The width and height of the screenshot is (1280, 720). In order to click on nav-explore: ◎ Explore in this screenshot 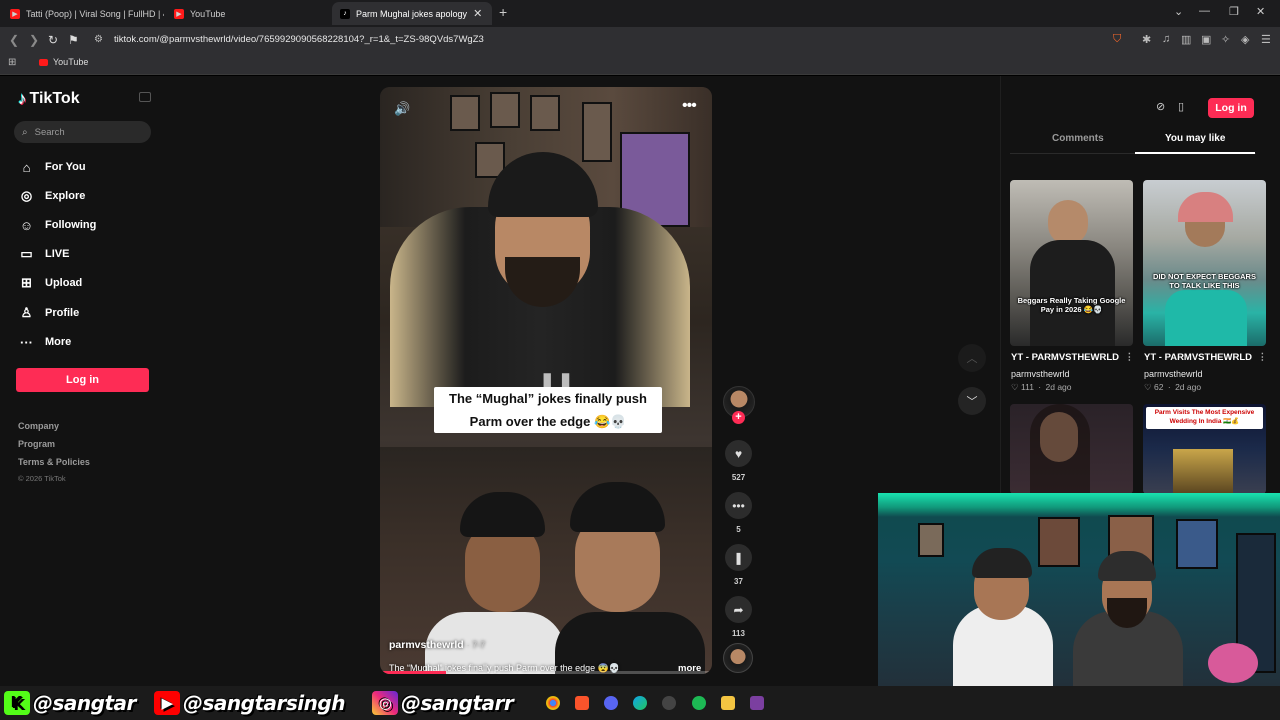, I will do `click(52, 196)`.